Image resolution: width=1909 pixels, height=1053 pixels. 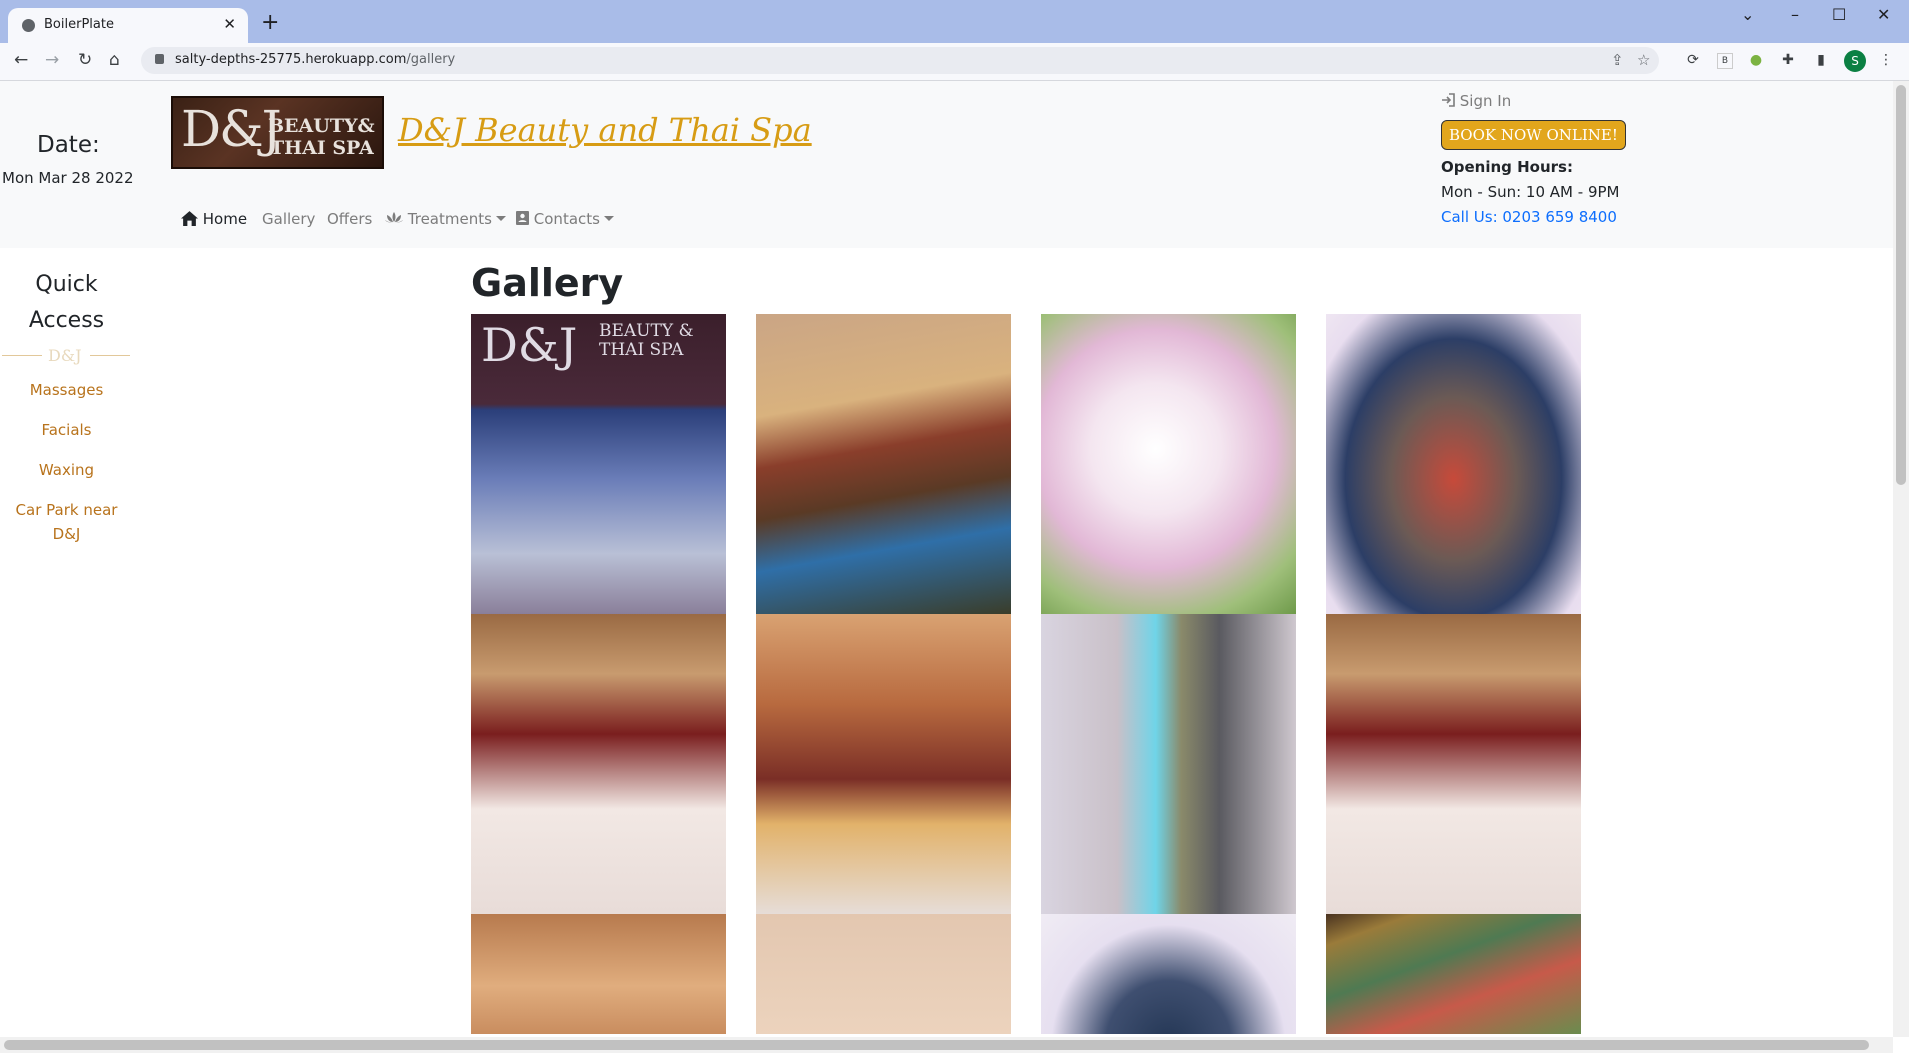 I want to click on lock-icon, so click(x=159, y=59).